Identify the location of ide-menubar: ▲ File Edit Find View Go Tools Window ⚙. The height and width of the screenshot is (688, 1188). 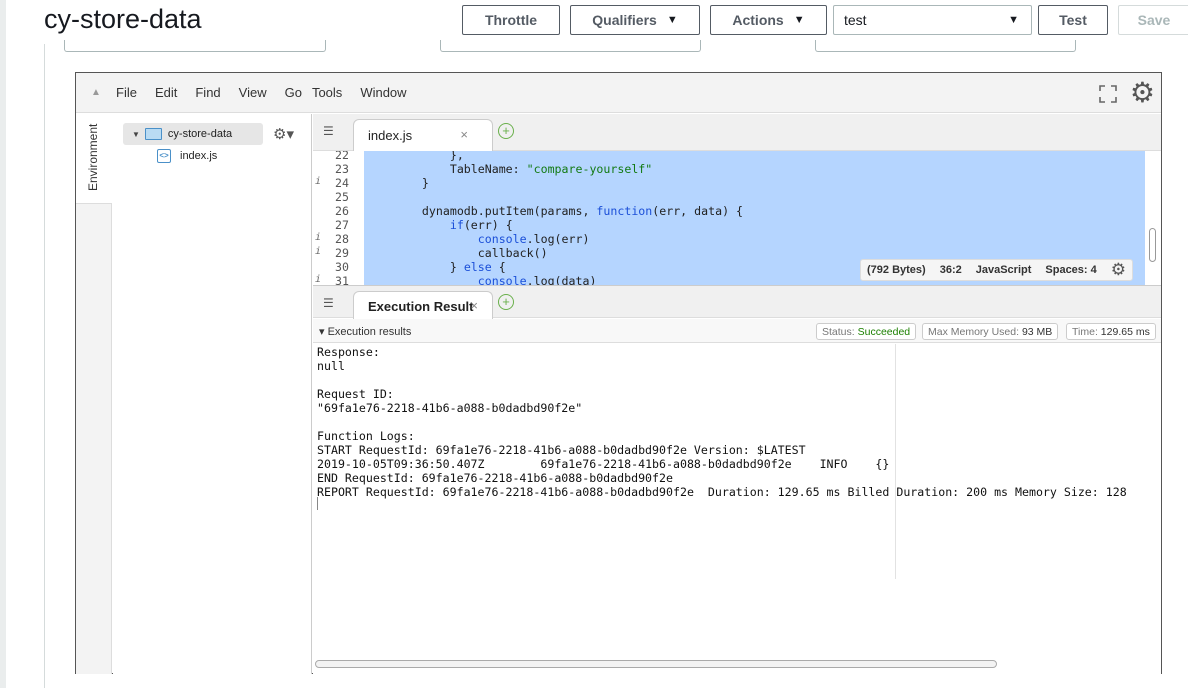
(618, 93).